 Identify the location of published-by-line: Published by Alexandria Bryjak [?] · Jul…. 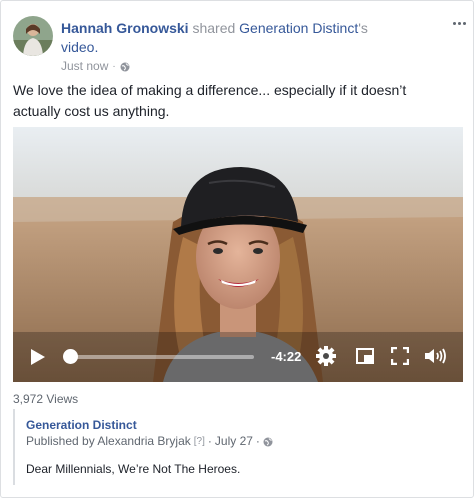
(149, 441).